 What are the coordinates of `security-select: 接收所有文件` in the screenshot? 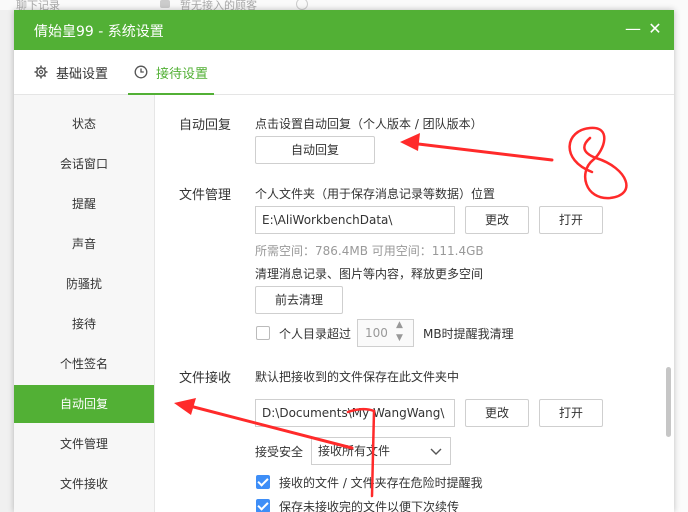 It's located at (381, 451).